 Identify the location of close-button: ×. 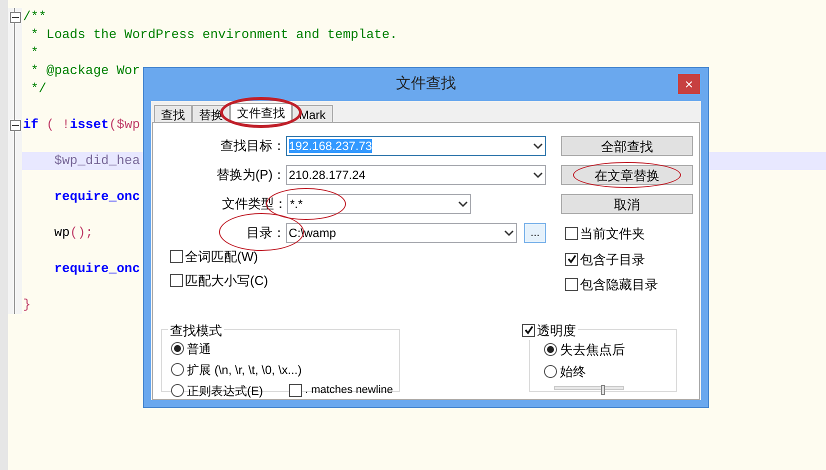
(689, 84).